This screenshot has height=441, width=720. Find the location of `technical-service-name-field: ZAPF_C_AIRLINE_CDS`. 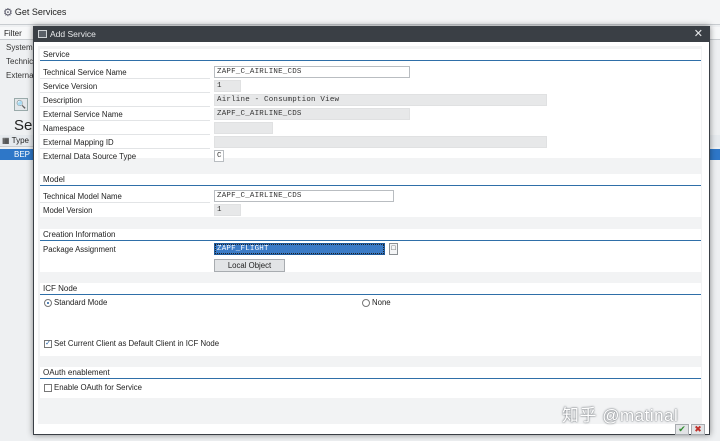

technical-service-name-field: ZAPF_C_AIRLINE_CDS is located at coordinates (312, 72).